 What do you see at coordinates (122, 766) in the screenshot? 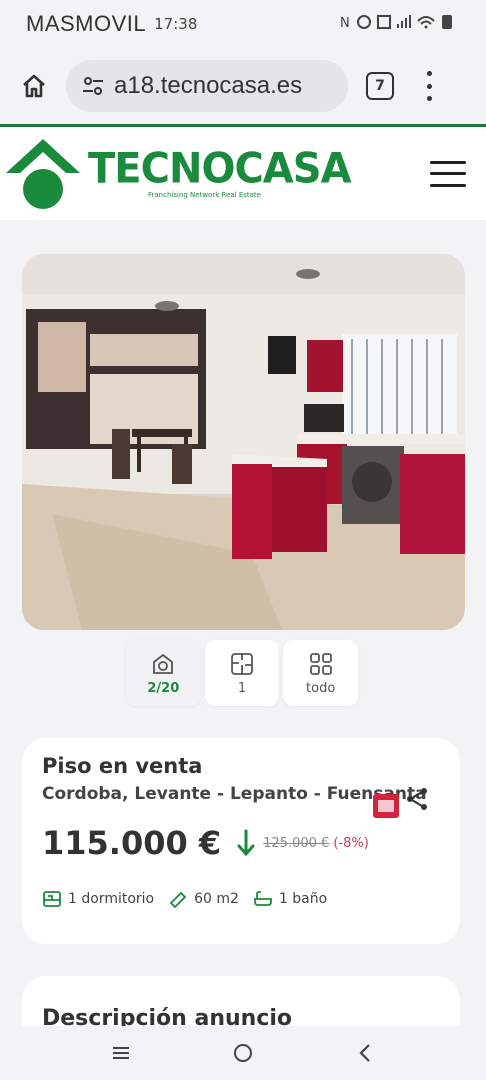
I see `listing-type: Piso en venta` at bounding box center [122, 766].